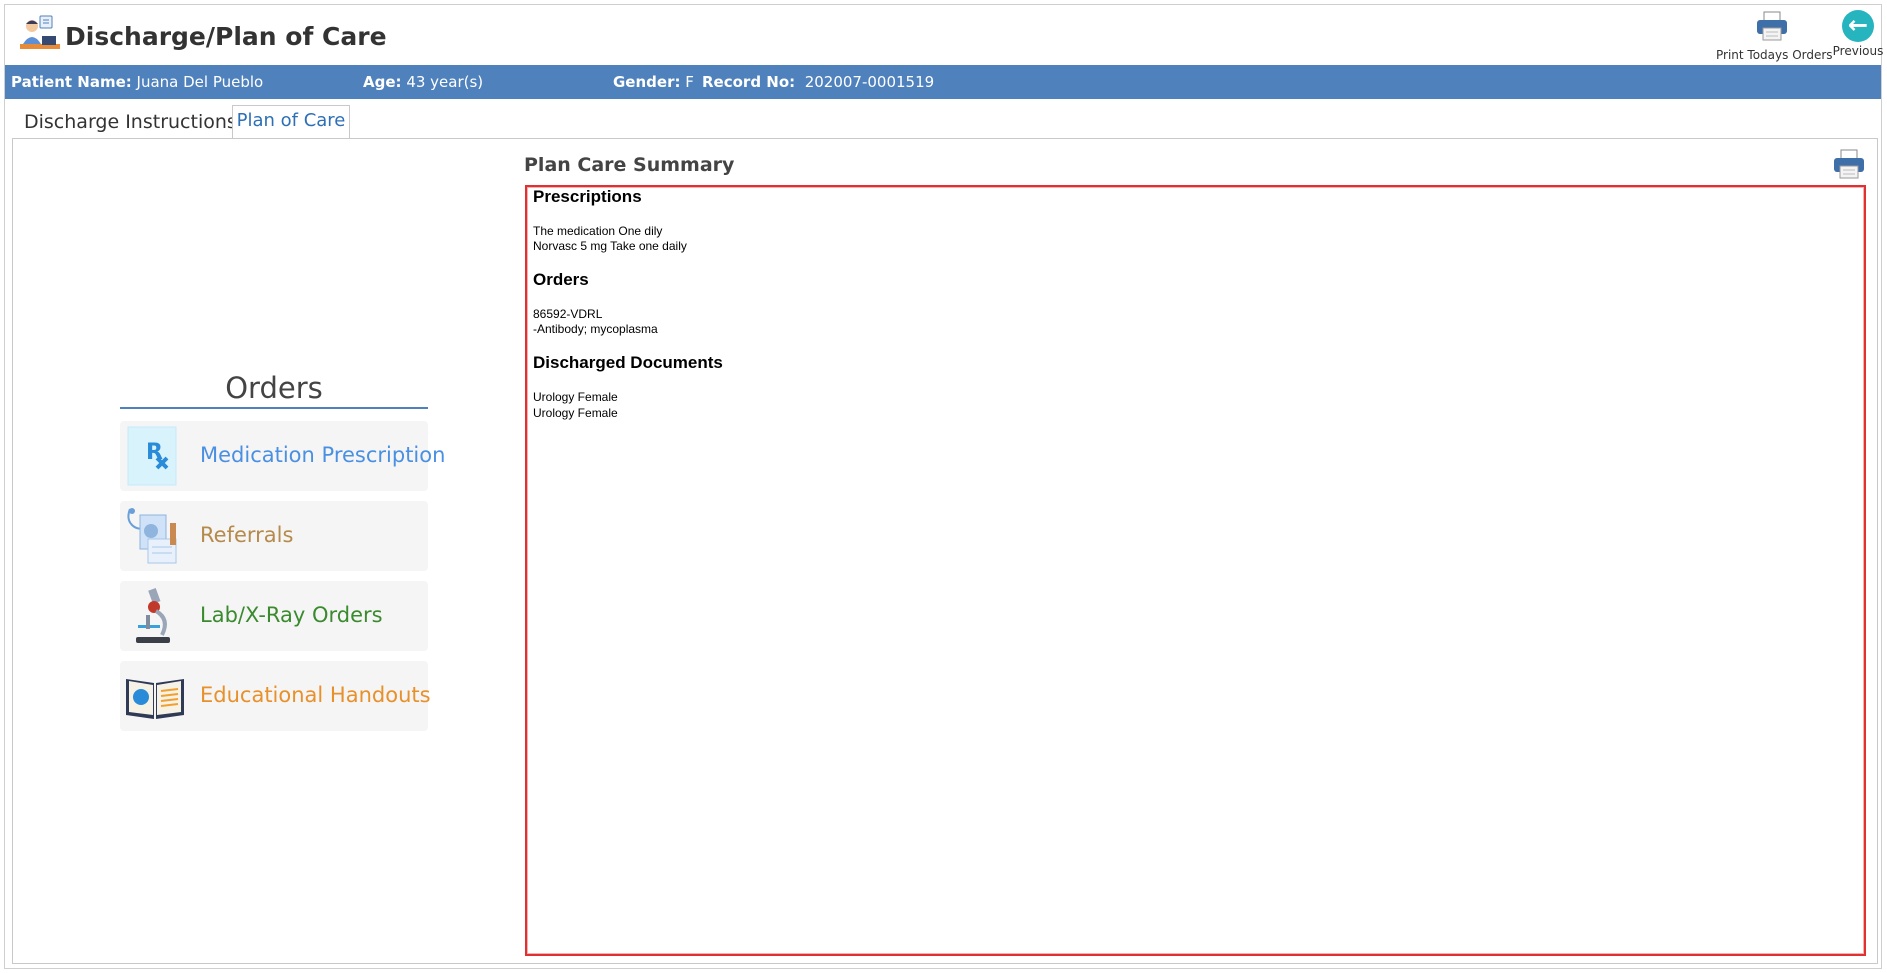  What do you see at coordinates (153, 615) in the screenshot?
I see `microscope-icon` at bounding box center [153, 615].